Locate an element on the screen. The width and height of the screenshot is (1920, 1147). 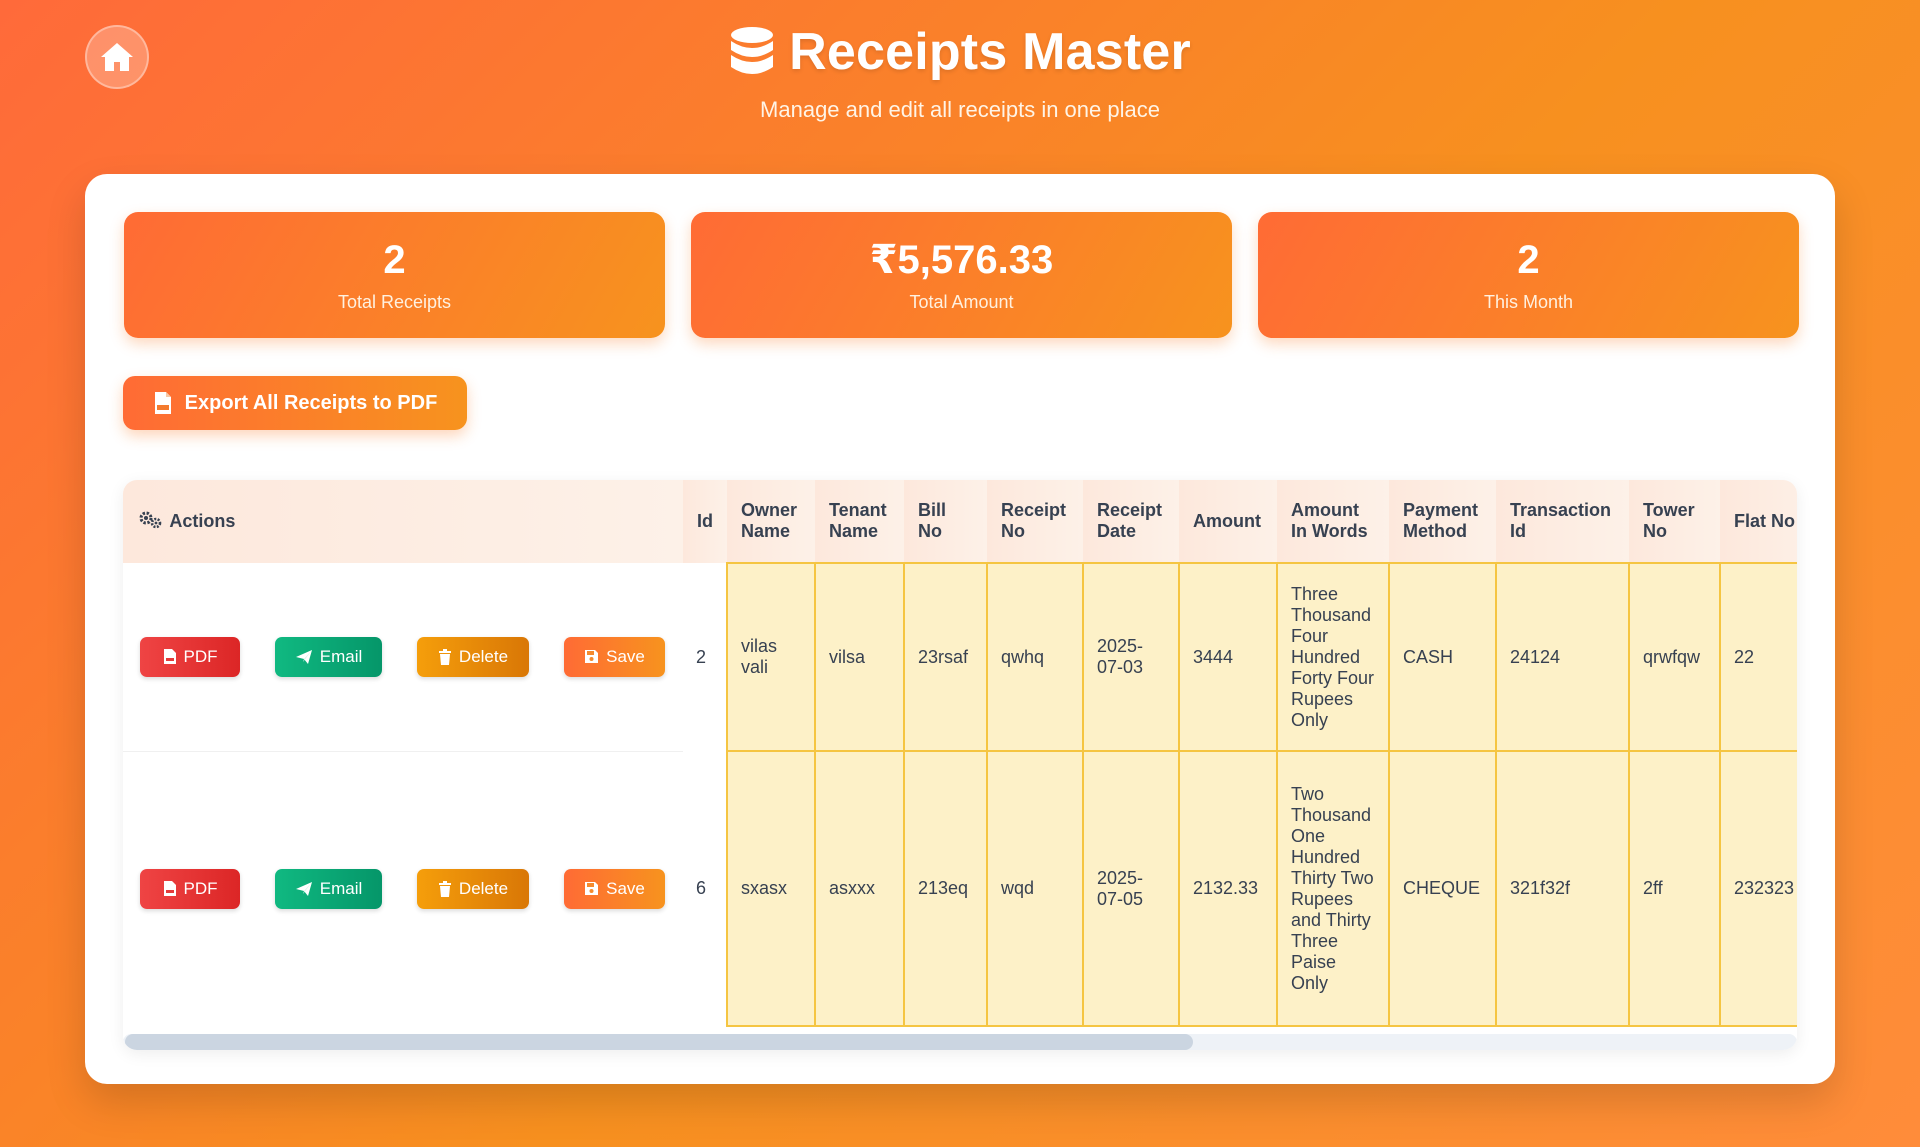
gears-icon is located at coordinates (150, 520).